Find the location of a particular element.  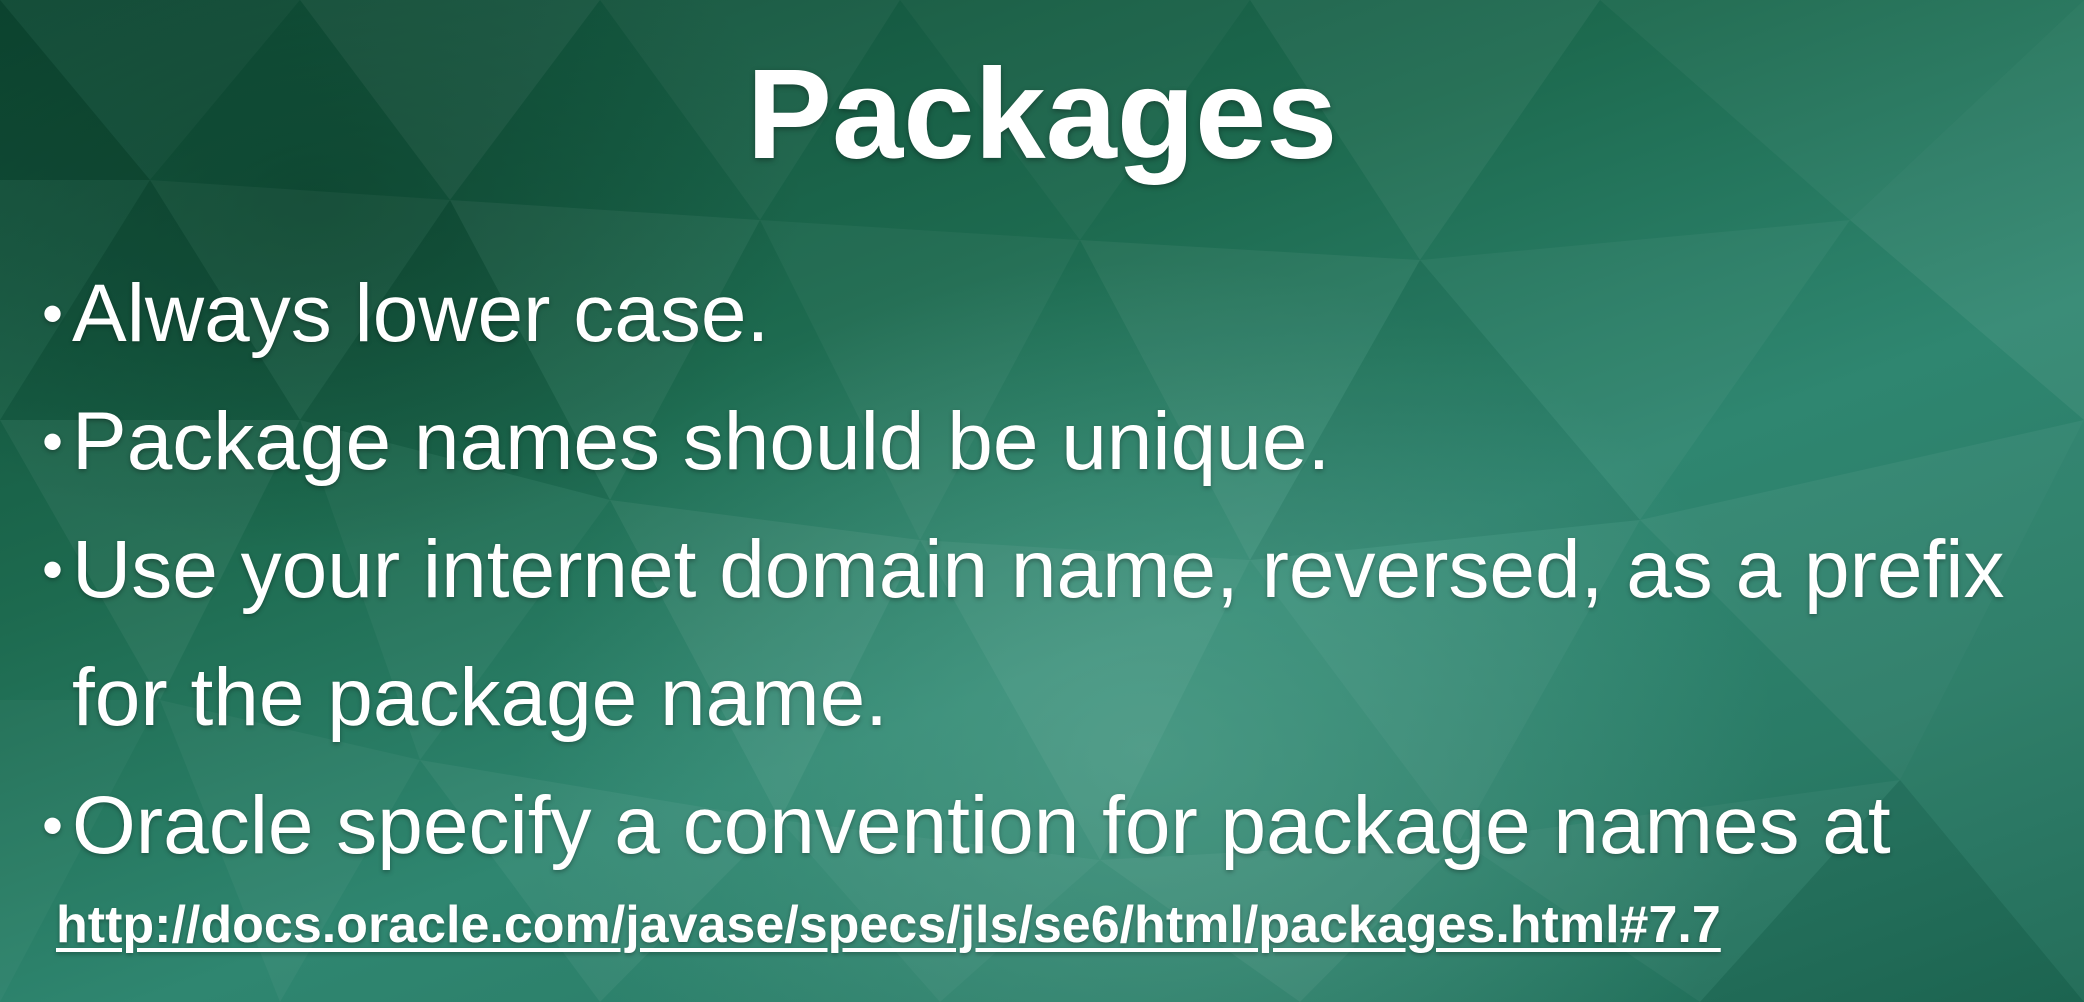

slide-title: Packages is located at coordinates (1042, 114).